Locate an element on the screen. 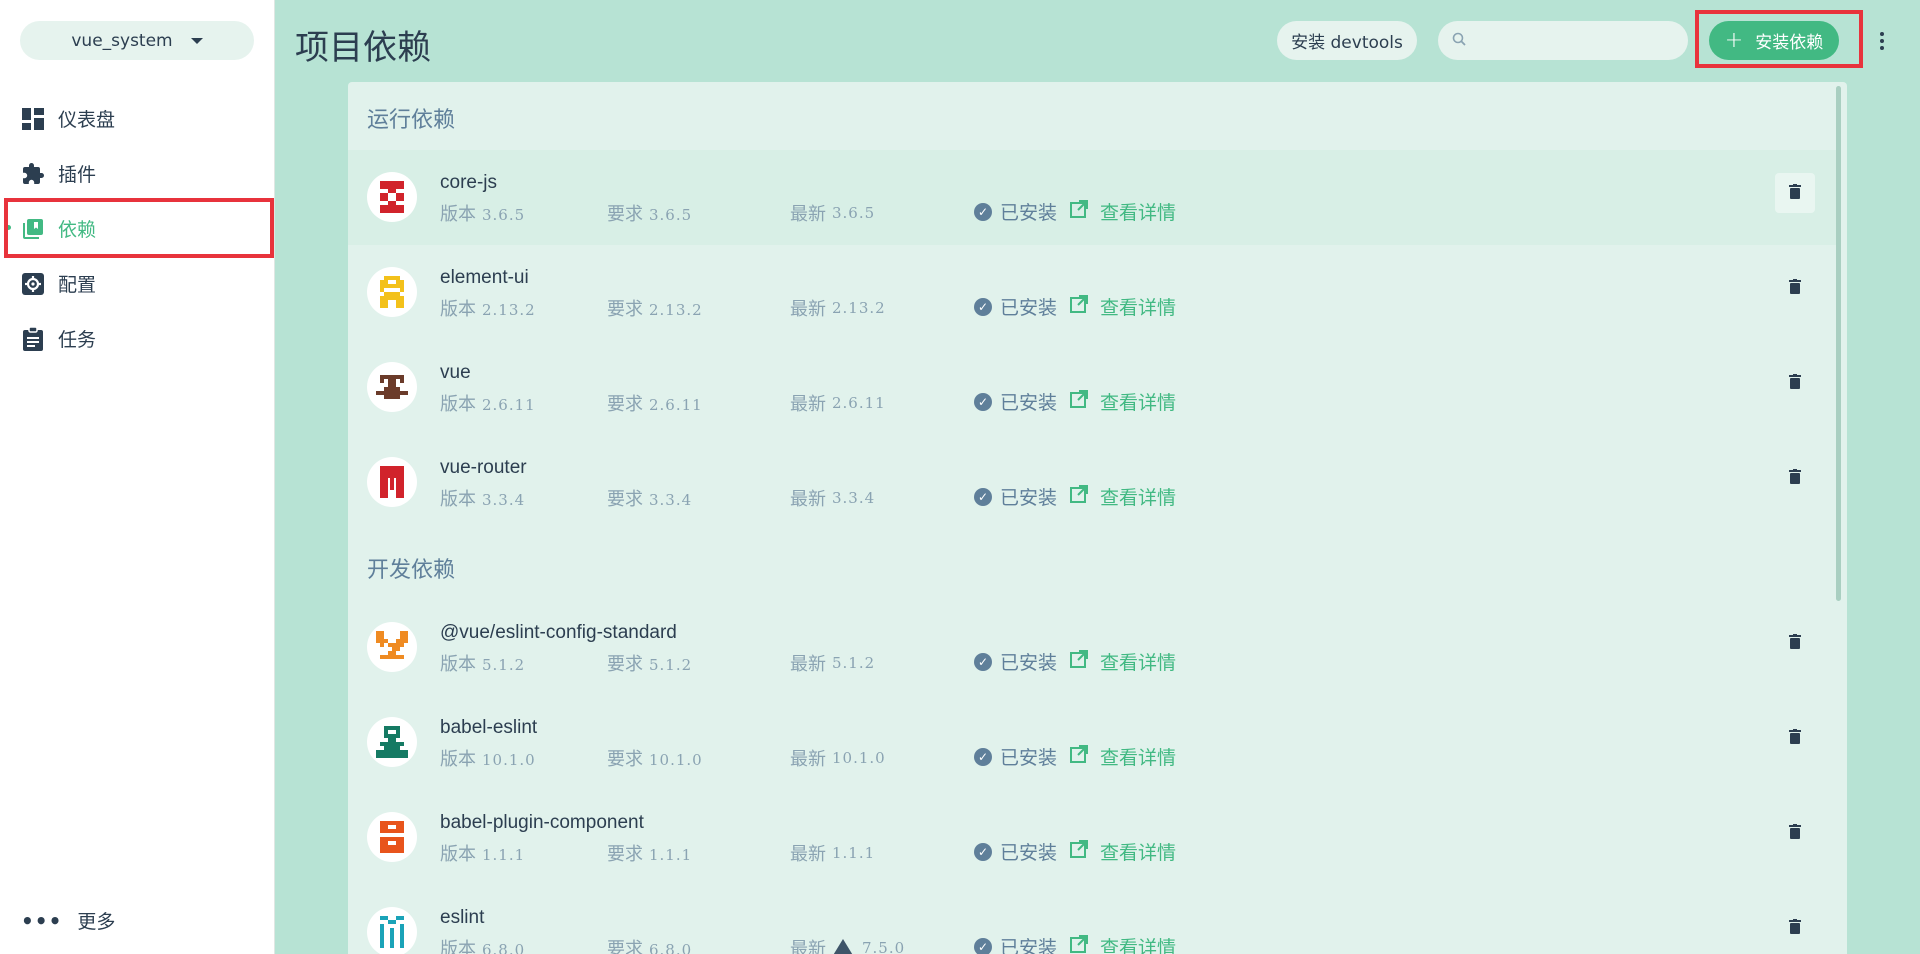  dependency-name: @vue/eslint-config-standard is located at coordinates (558, 632).